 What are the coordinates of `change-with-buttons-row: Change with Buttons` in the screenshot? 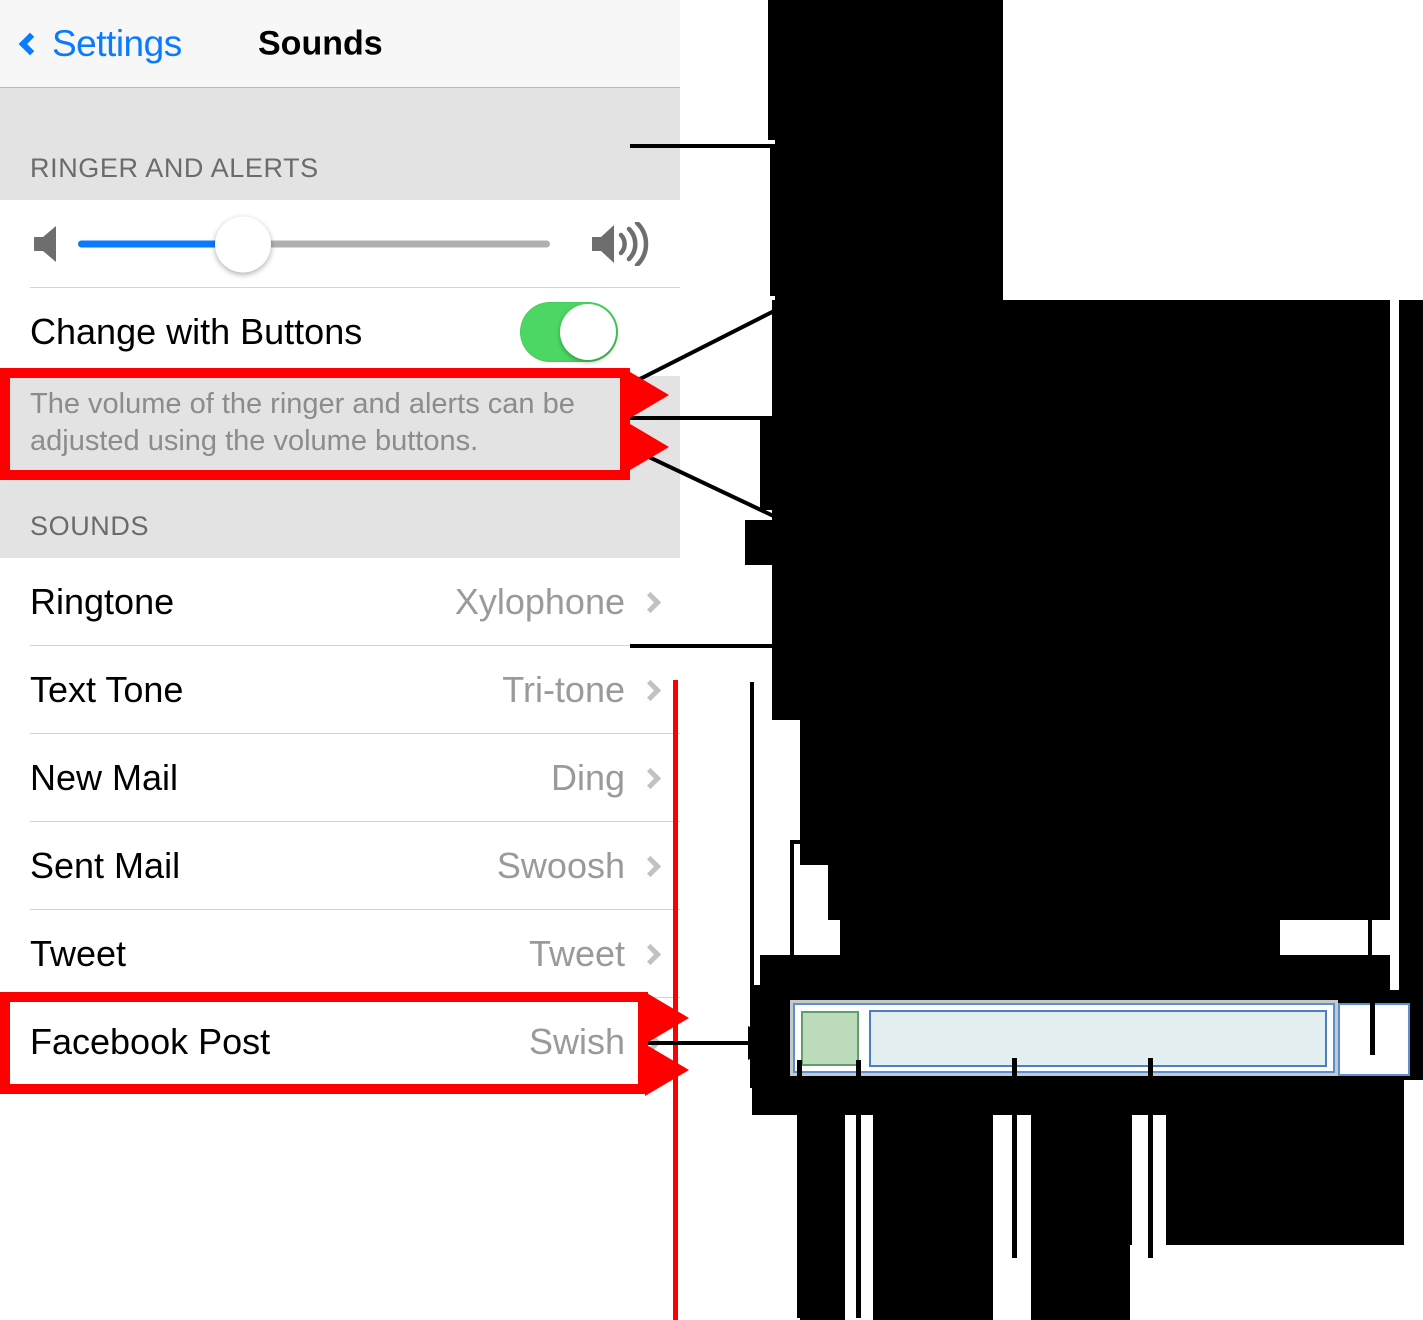 It's located at (340, 332).